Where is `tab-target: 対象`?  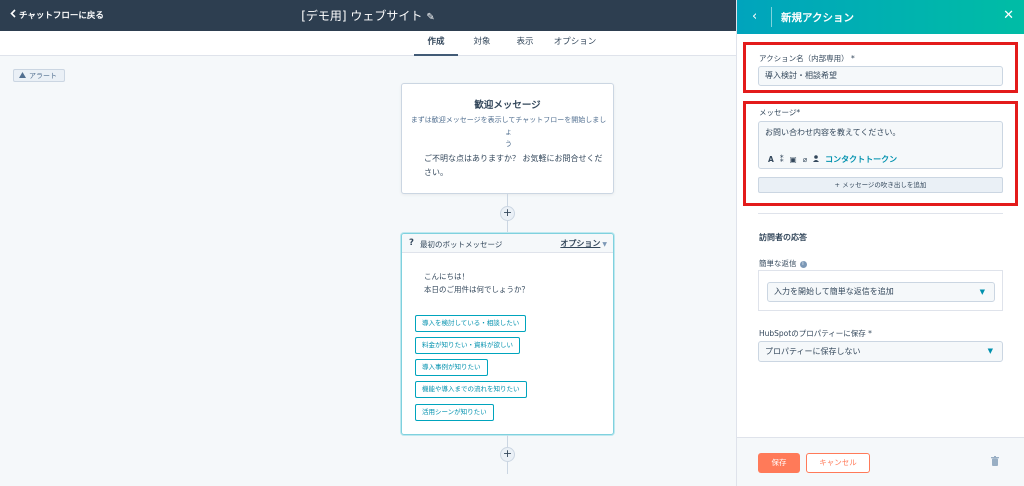
tab-target: 対象 is located at coordinates (482, 43).